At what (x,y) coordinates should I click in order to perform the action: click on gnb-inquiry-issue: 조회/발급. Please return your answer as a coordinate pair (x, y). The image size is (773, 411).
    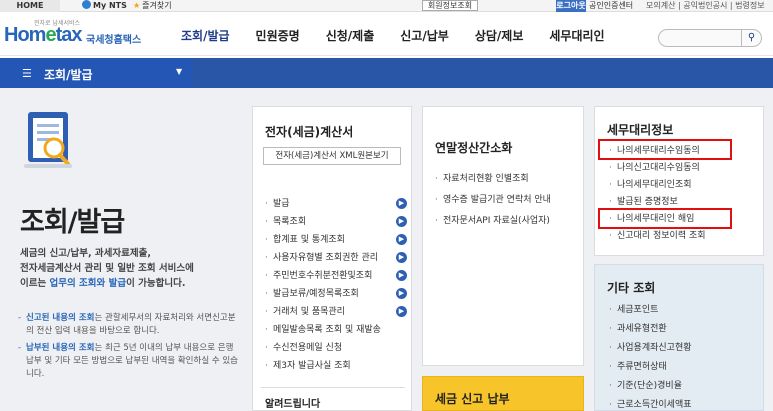
    Looking at the image, I should click on (205, 34).